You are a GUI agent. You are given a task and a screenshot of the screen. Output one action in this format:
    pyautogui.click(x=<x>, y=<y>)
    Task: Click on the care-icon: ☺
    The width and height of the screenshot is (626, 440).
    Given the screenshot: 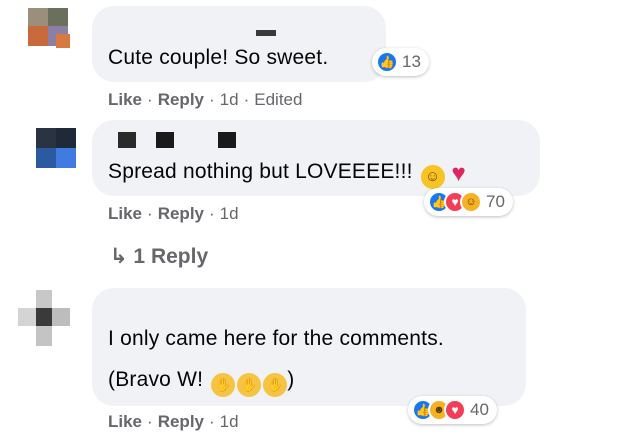 What is the action you would take?
    pyautogui.click(x=471, y=202)
    